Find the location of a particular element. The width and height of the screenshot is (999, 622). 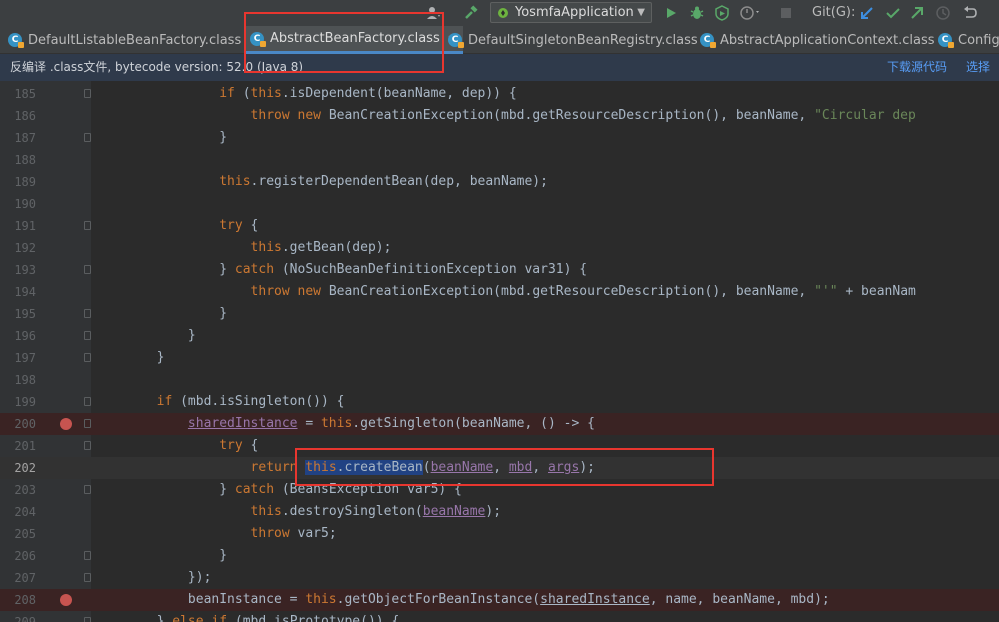

line-number: 198 is located at coordinates (18, 380).